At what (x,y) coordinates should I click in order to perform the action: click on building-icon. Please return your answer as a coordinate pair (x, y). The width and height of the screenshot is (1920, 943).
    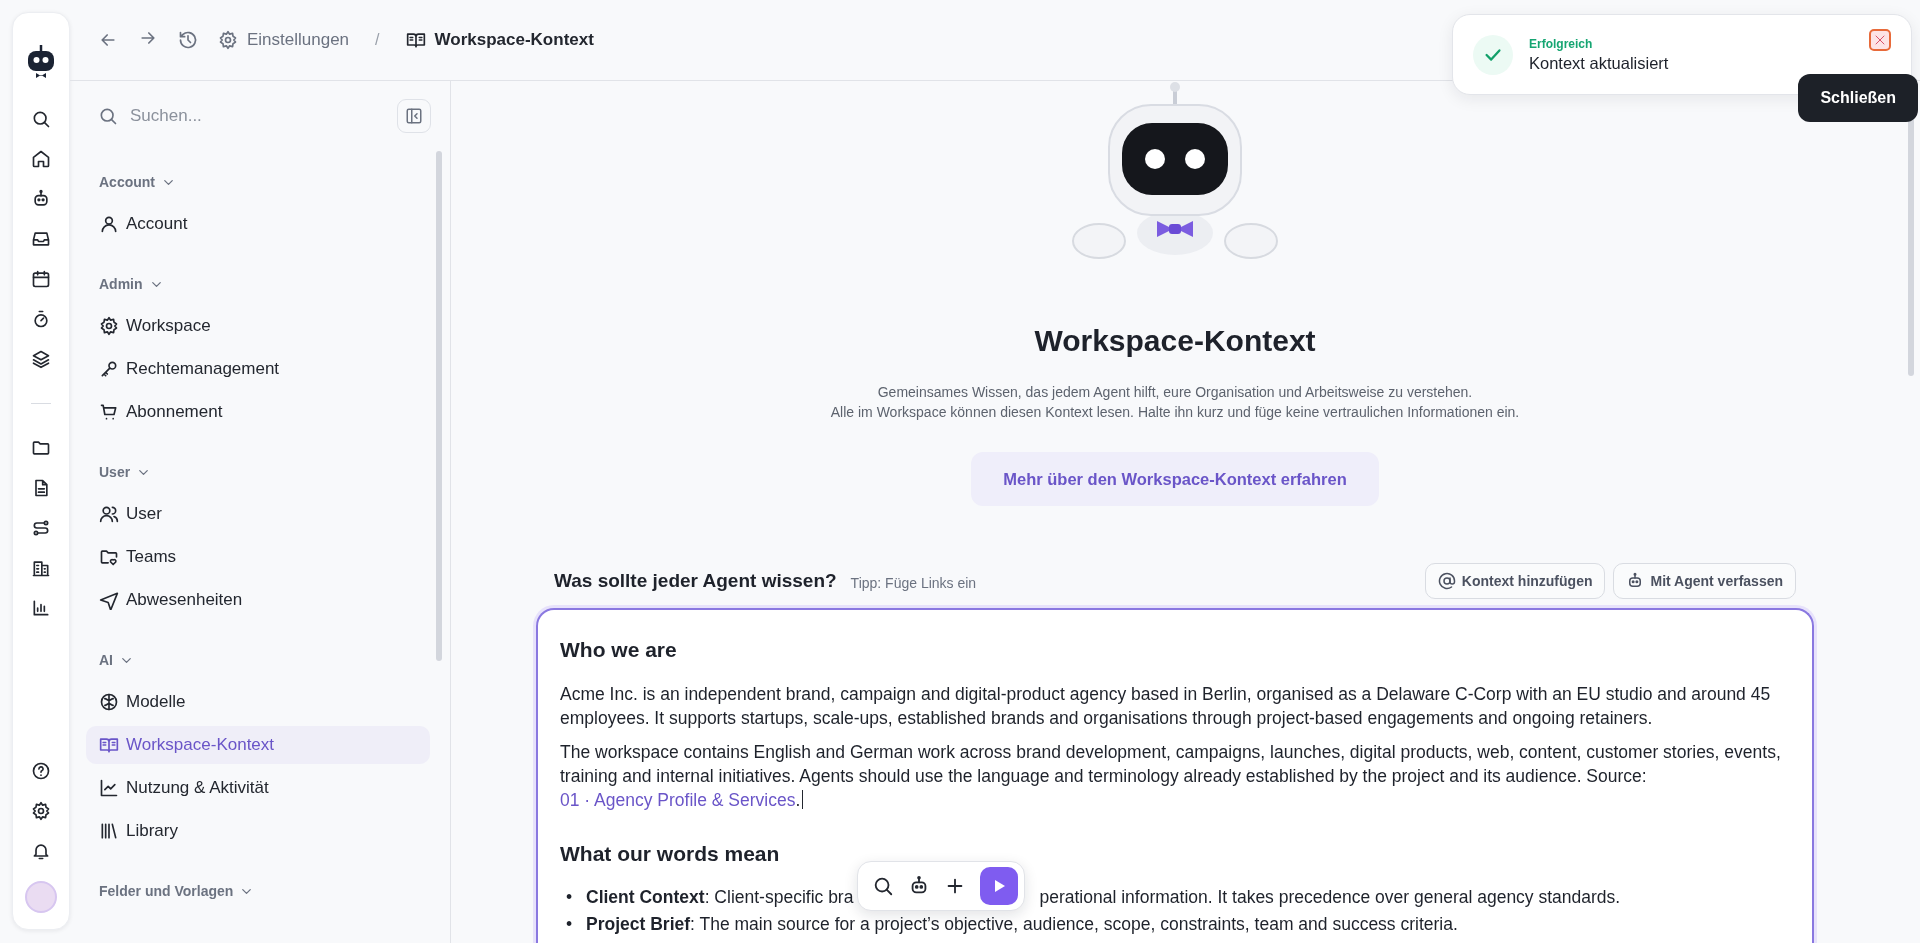
    Looking at the image, I should click on (41, 568).